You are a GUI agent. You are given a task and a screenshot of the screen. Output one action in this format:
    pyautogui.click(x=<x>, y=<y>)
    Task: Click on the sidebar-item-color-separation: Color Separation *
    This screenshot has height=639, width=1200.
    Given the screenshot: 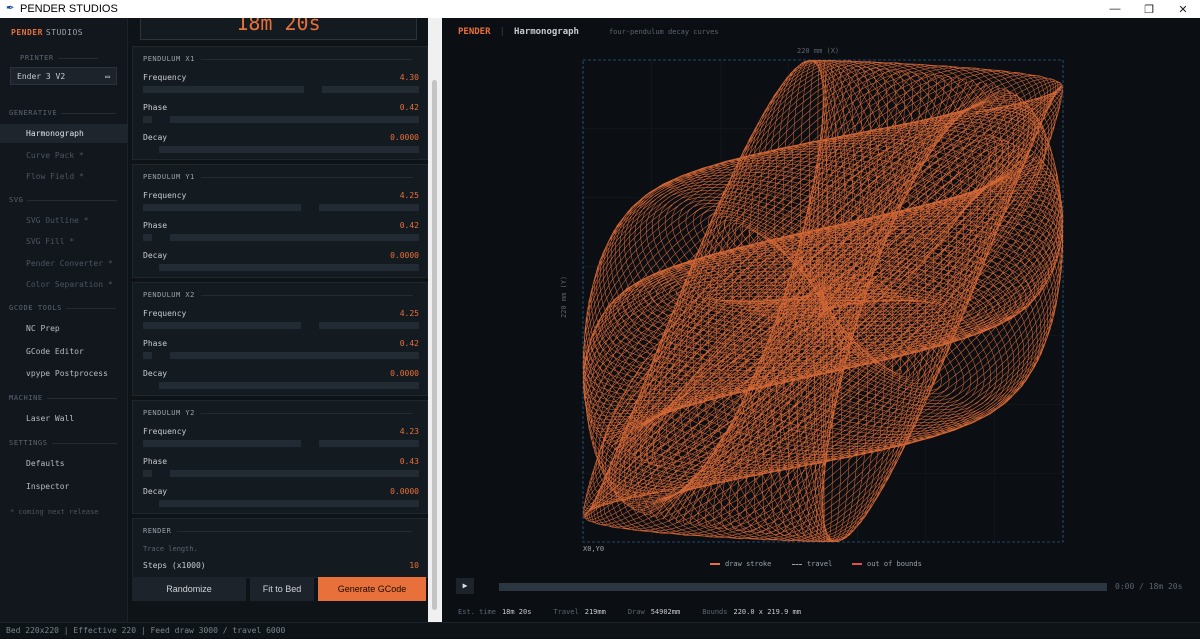 What is the action you would take?
    pyautogui.click(x=64, y=284)
    